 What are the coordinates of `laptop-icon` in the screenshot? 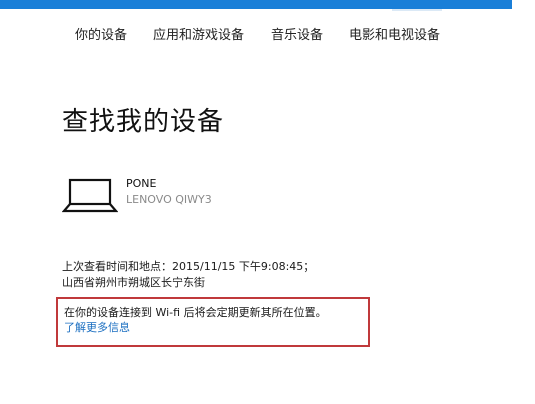 It's located at (90, 196).